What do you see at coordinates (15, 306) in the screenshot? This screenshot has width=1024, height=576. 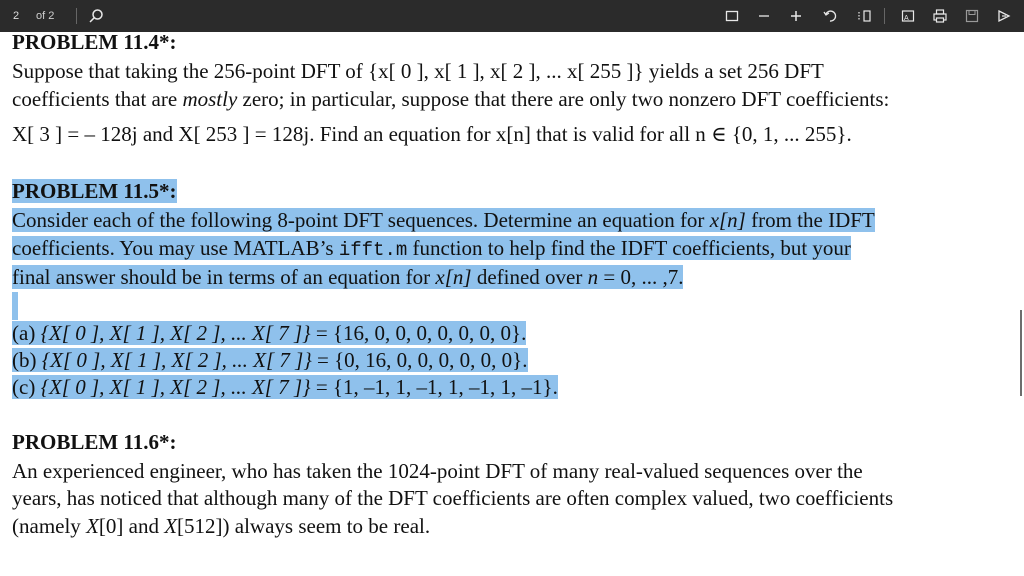 I see `selection-marker` at bounding box center [15, 306].